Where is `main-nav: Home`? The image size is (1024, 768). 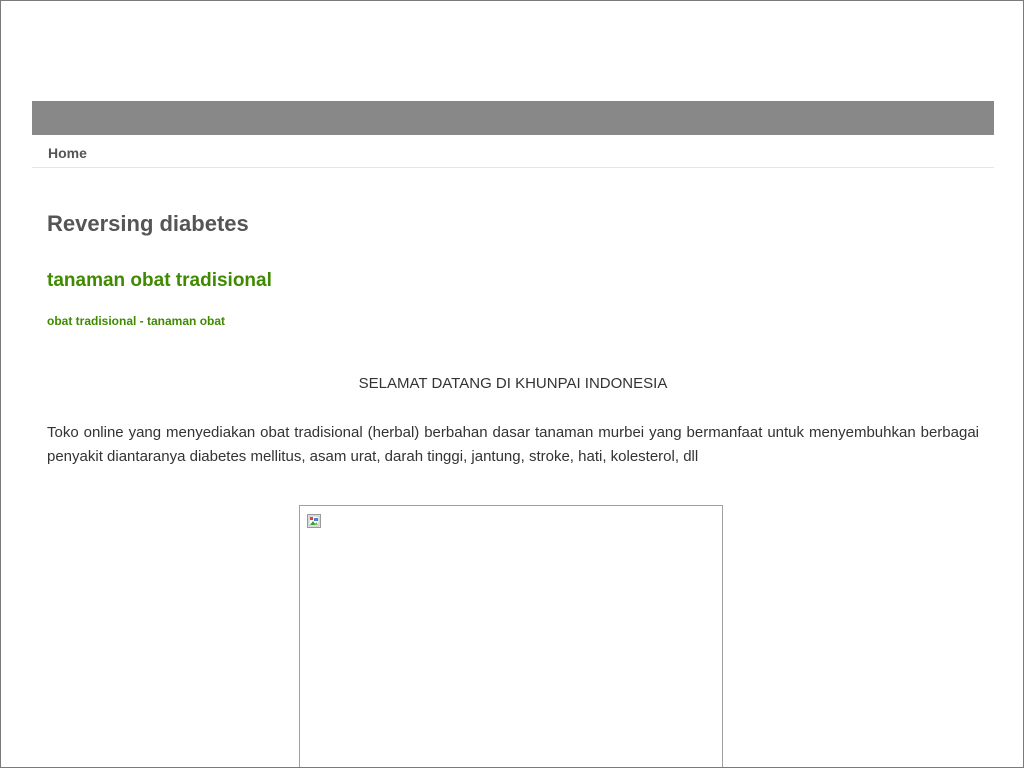 main-nav: Home is located at coordinates (513, 152).